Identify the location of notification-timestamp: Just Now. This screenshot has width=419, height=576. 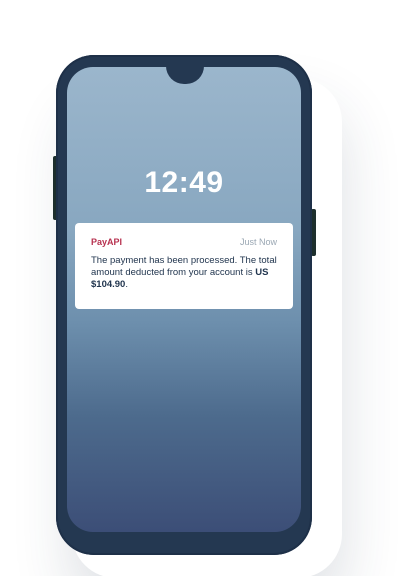
(258, 242).